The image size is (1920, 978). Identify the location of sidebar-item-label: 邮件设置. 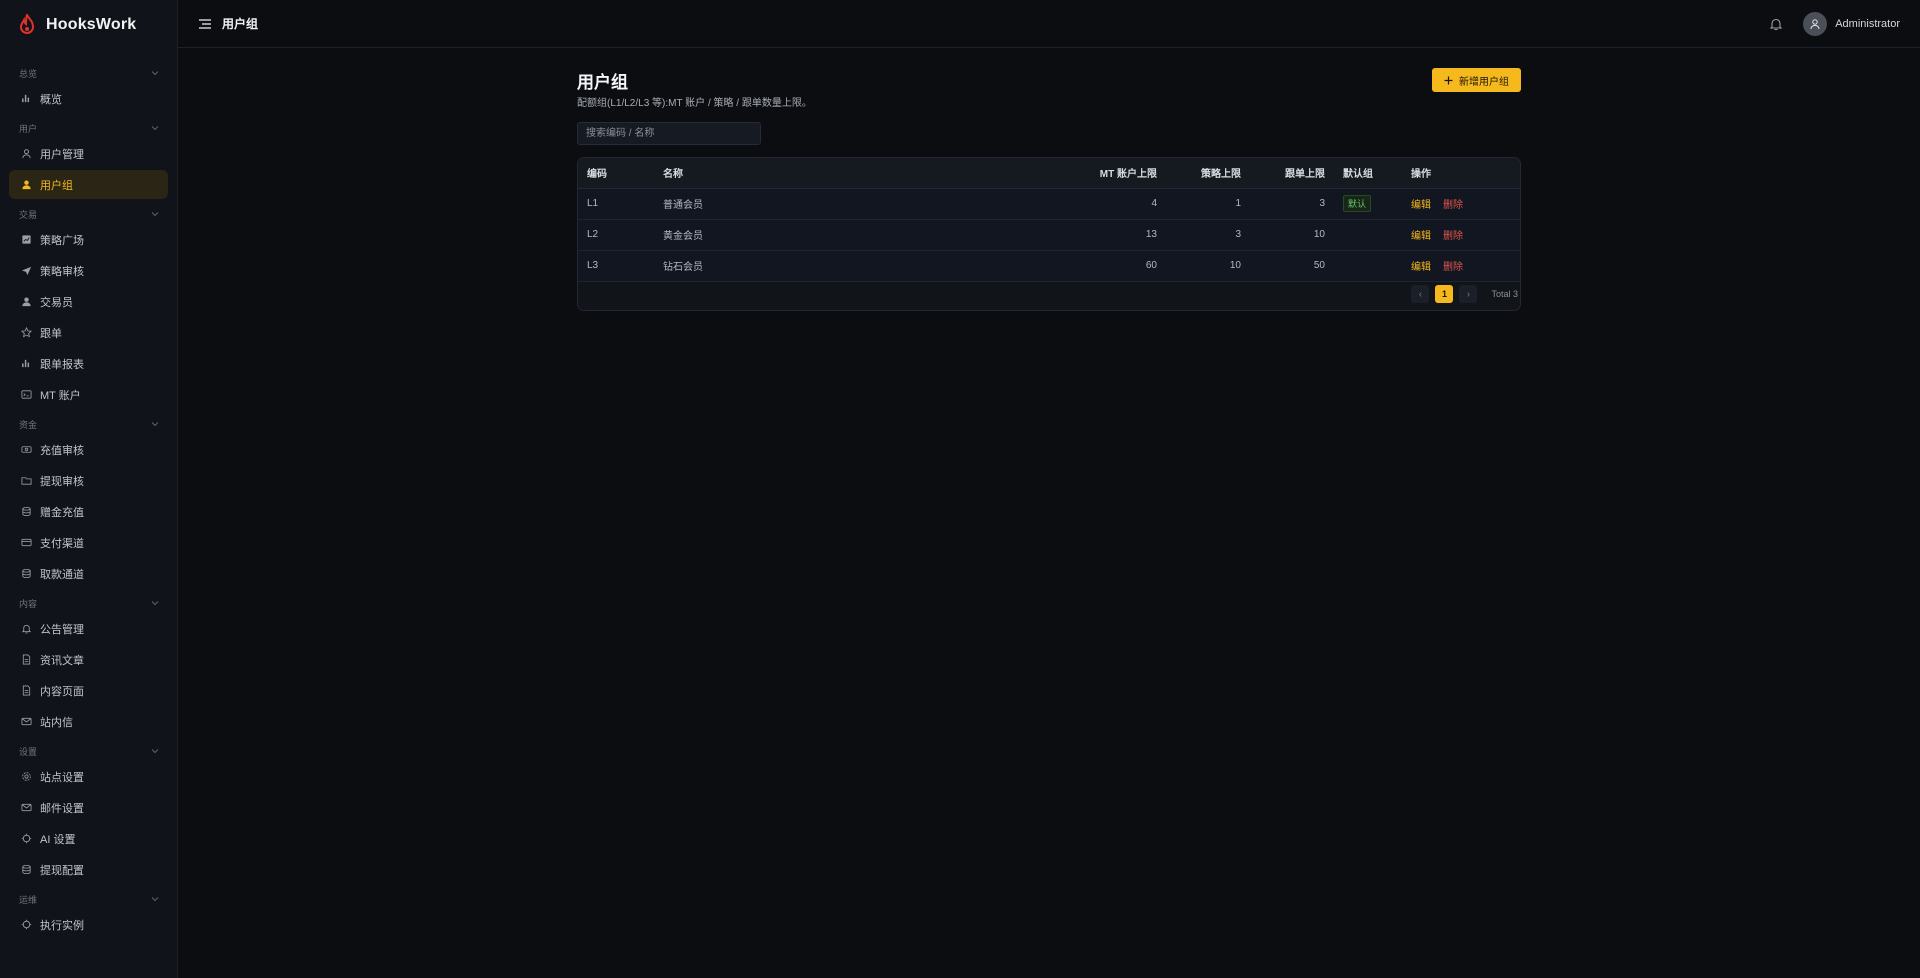
(62, 808).